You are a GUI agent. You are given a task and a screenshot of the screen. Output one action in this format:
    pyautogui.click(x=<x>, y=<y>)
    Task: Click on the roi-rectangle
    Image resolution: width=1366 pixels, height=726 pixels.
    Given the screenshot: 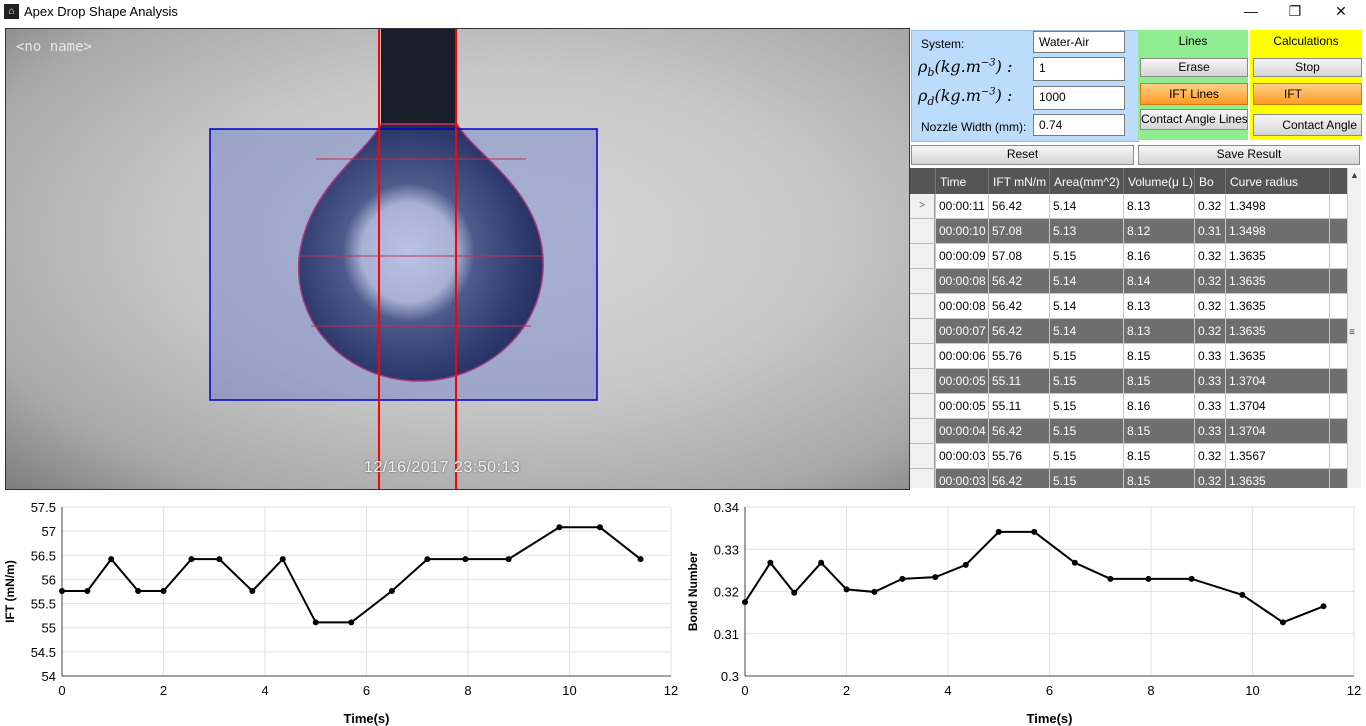 What is the action you would take?
    pyautogui.click(x=403, y=264)
    